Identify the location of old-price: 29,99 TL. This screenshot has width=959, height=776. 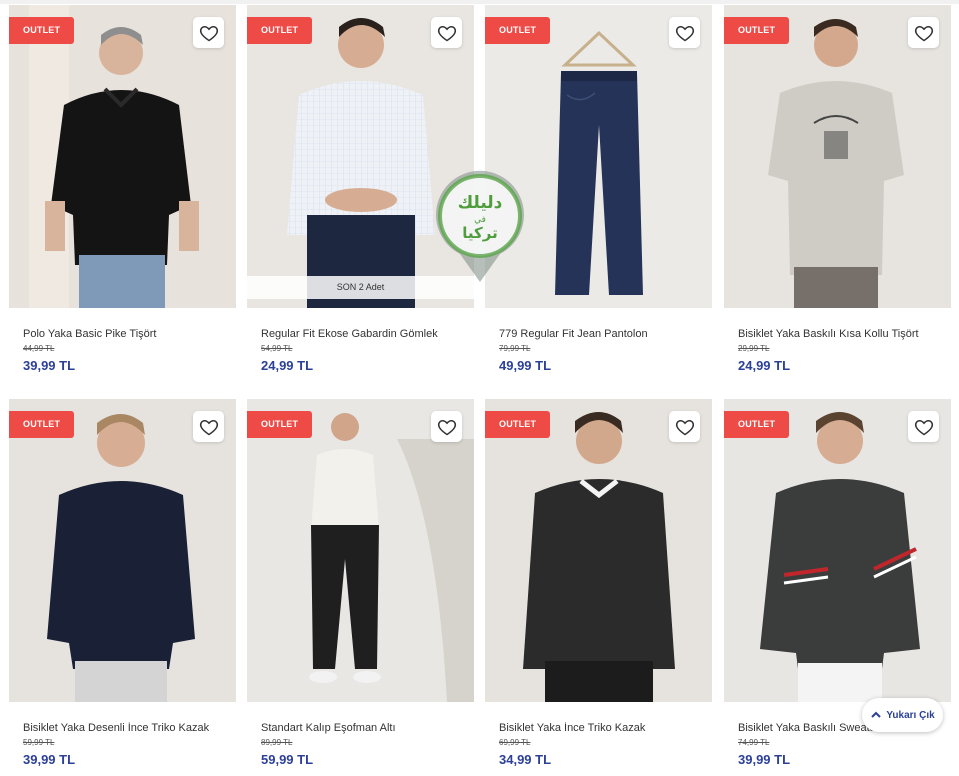
(754, 348).